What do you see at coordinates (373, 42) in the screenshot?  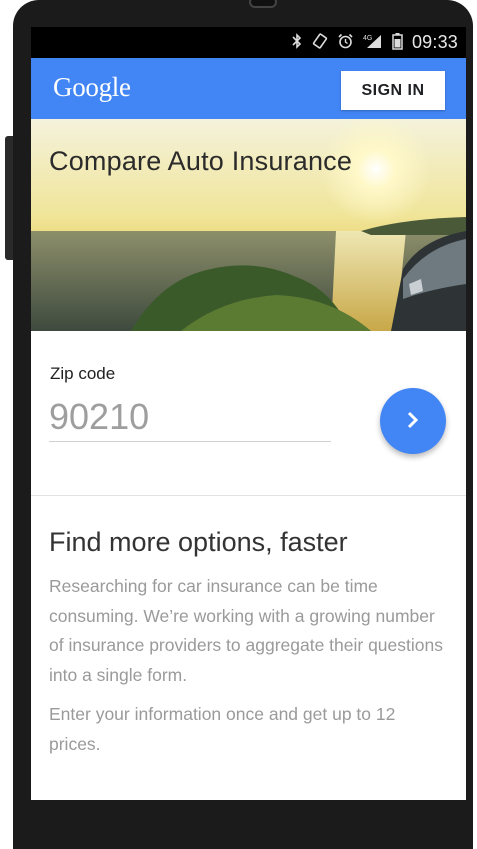 I see `4g-signal-icon: 4G` at bounding box center [373, 42].